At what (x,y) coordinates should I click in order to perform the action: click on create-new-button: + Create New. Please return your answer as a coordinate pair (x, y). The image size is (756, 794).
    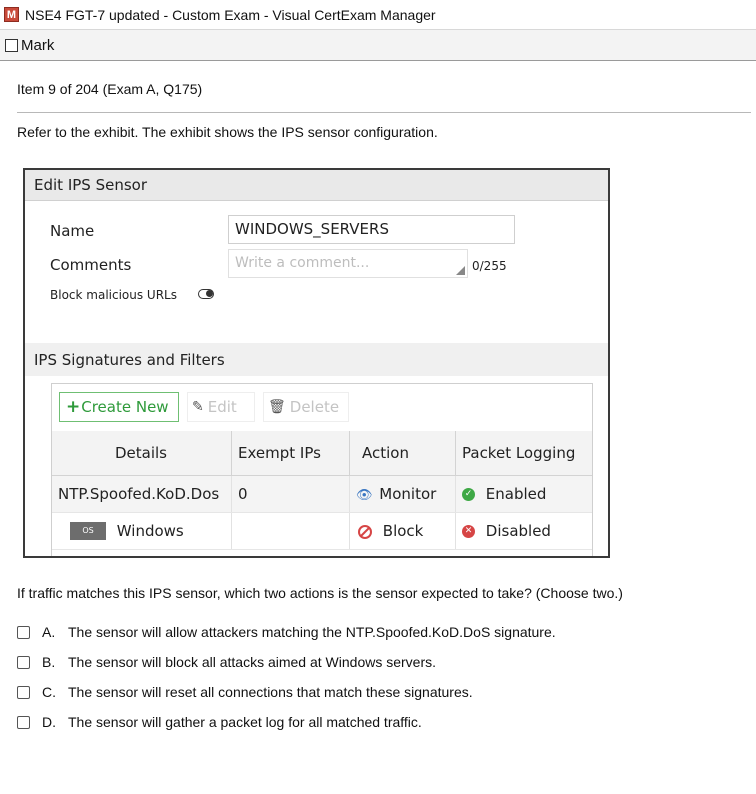
    Looking at the image, I should click on (119, 407).